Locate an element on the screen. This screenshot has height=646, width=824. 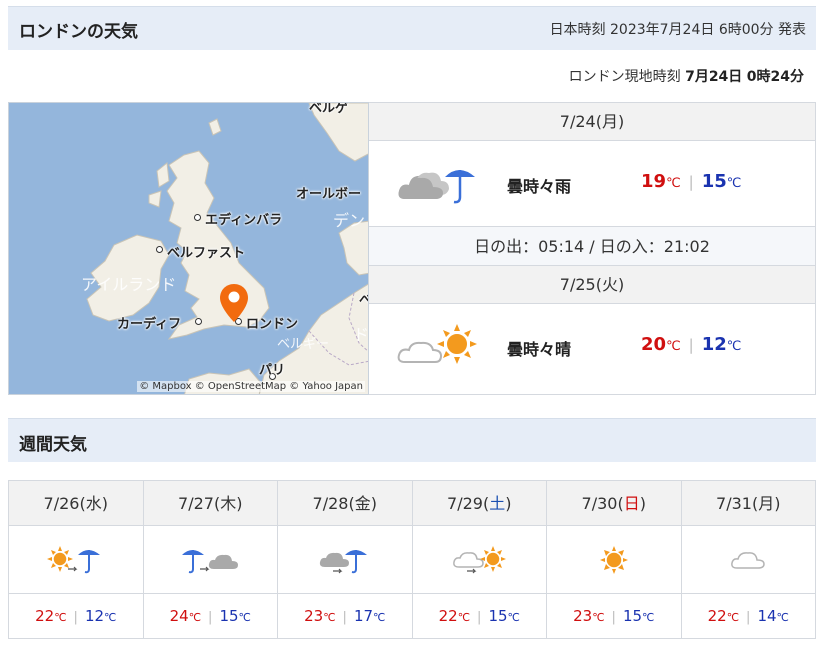
map-label-belfast: ベルファスト is located at coordinates (206, 253).